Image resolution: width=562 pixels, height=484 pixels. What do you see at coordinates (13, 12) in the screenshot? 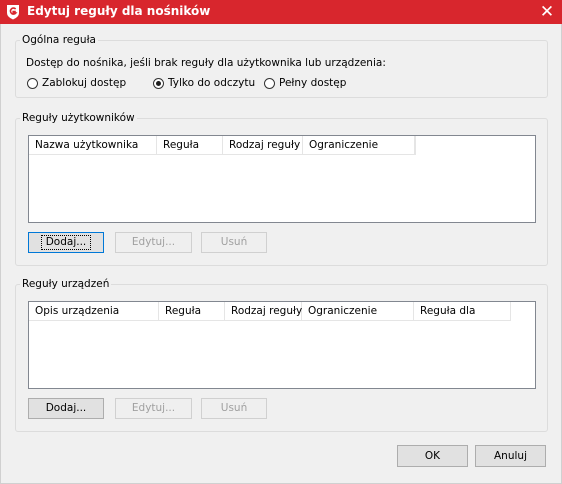
I see `gdata-logo-icon` at bounding box center [13, 12].